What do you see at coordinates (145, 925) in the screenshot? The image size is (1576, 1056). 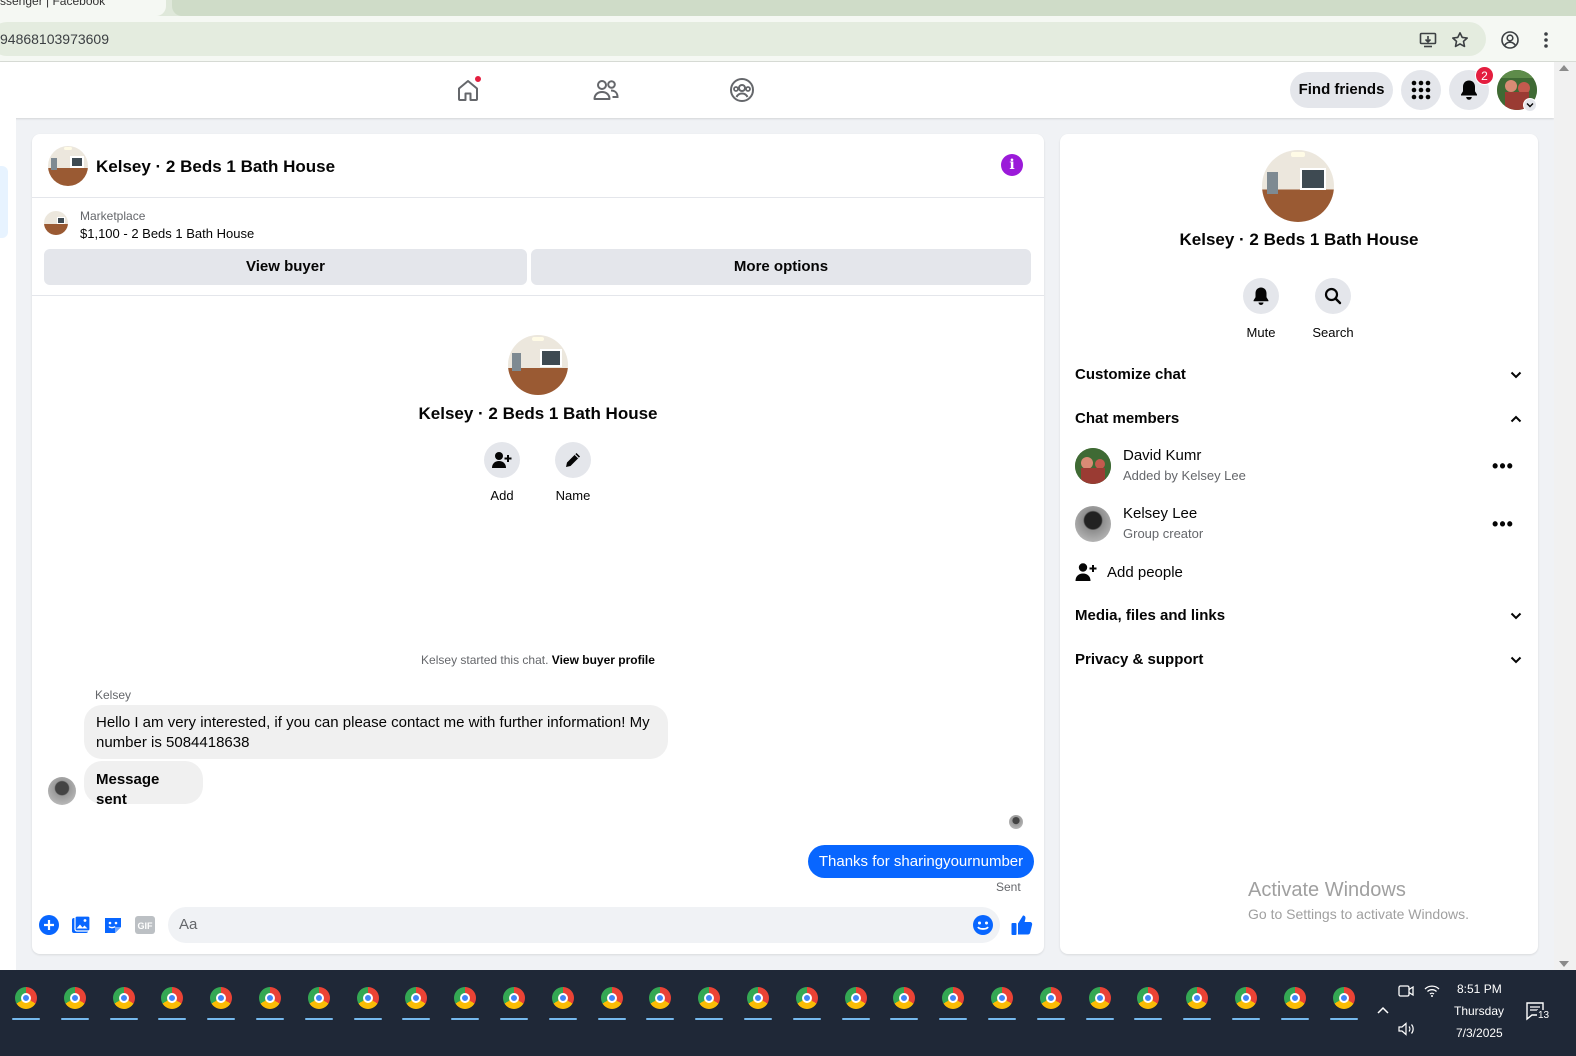 I see `gif-icon: GIF` at bounding box center [145, 925].